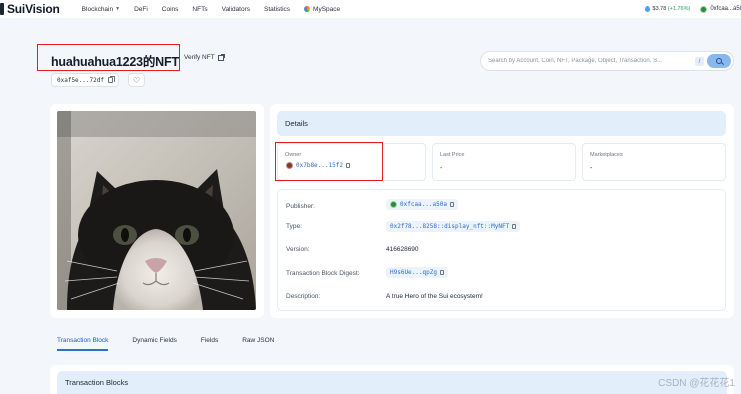 The width and height of the screenshot is (741, 394). I want to click on search-bar: /, so click(607, 61).